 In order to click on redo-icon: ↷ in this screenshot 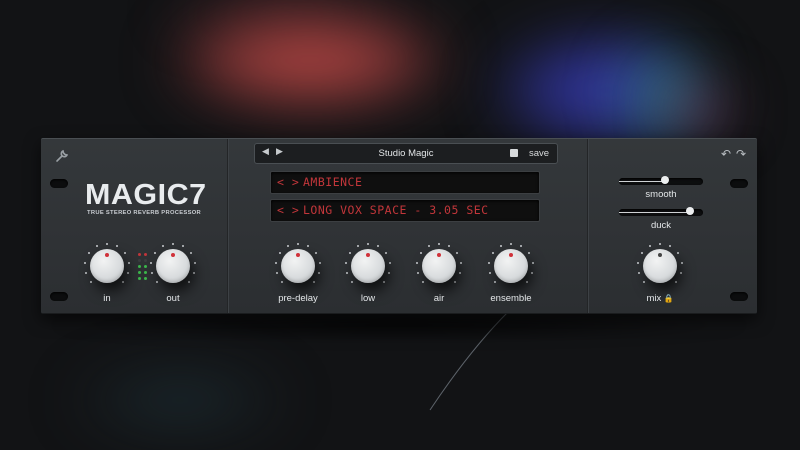, I will do `click(741, 154)`.